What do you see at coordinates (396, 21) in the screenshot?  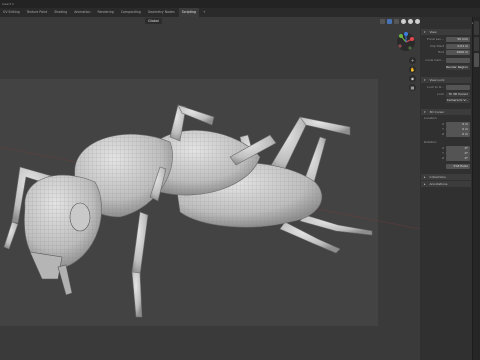 I see `xray-icon` at bounding box center [396, 21].